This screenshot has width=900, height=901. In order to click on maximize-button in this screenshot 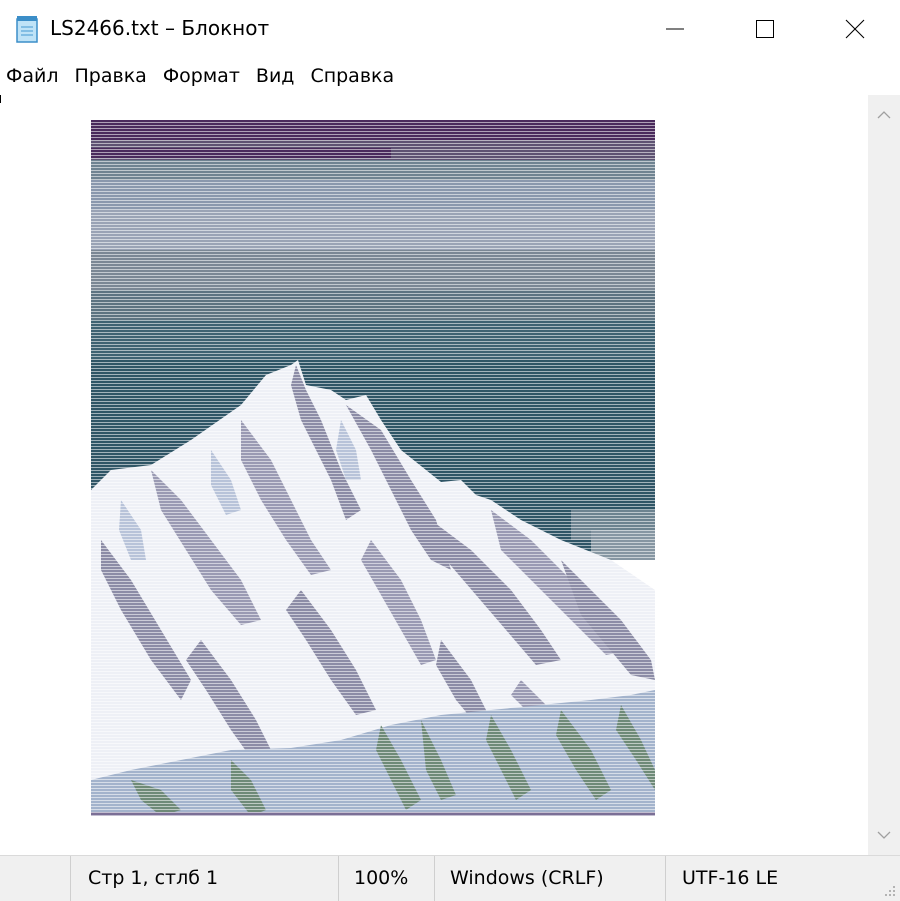, I will do `click(765, 29)`.